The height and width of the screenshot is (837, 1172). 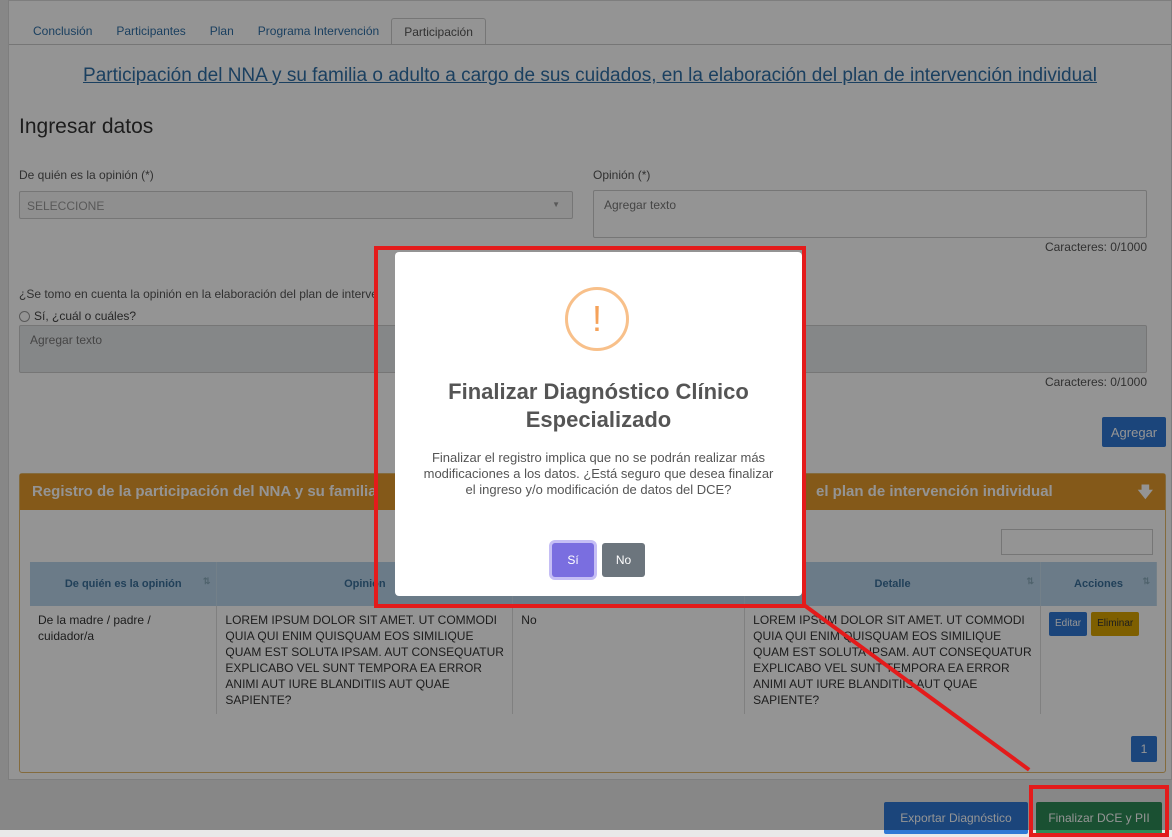 I want to click on finish-button-highlight-box, so click(x=1099, y=811).